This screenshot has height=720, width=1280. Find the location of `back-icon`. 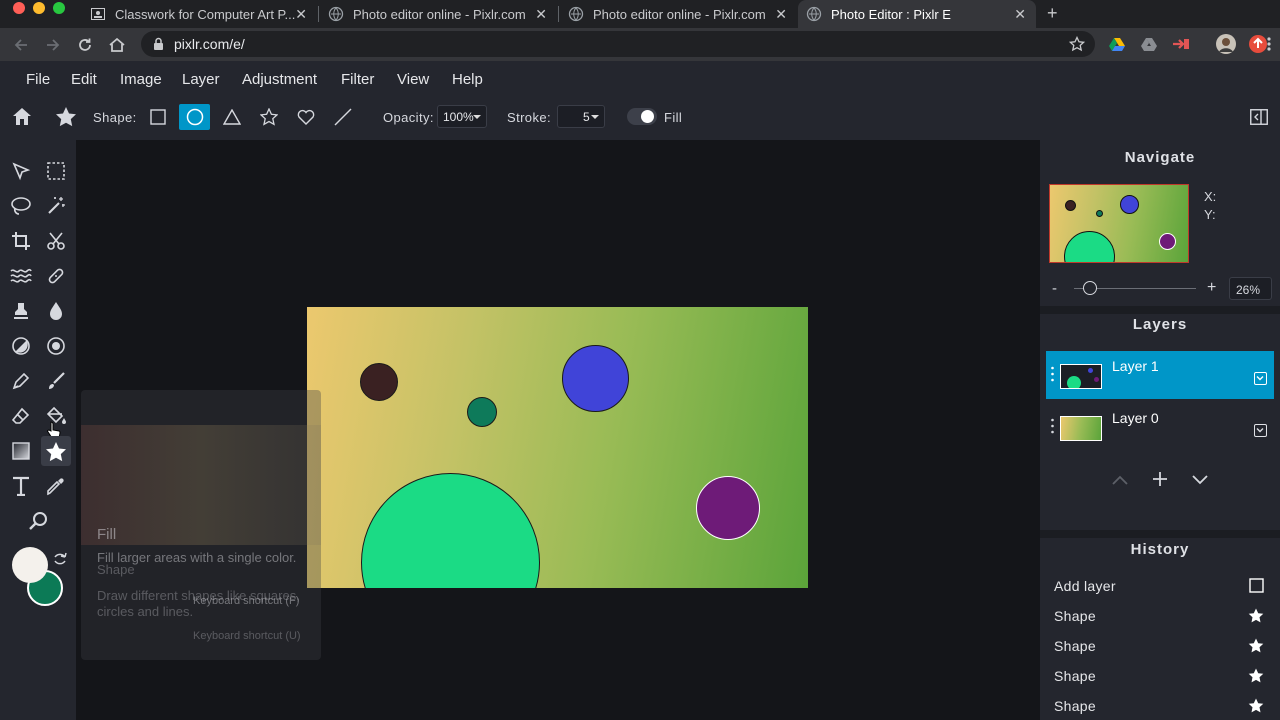

back-icon is located at coordinates (21, 45).